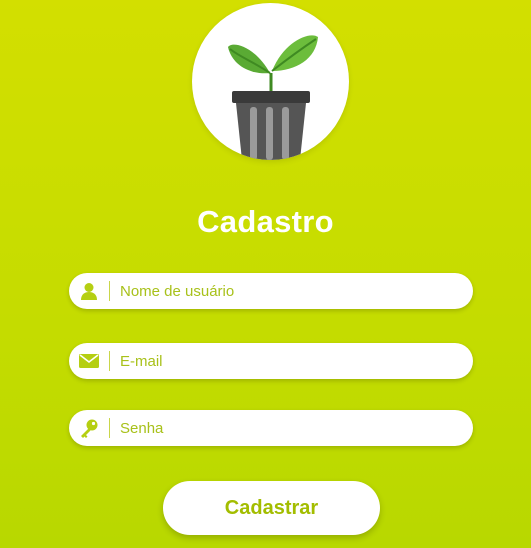 Image resolution: width=531 pixels, height=548 pixels. What do you see at coordinates (89, 291) in the screenshot?
I see `user-icon` at bounding box center [89, 291].